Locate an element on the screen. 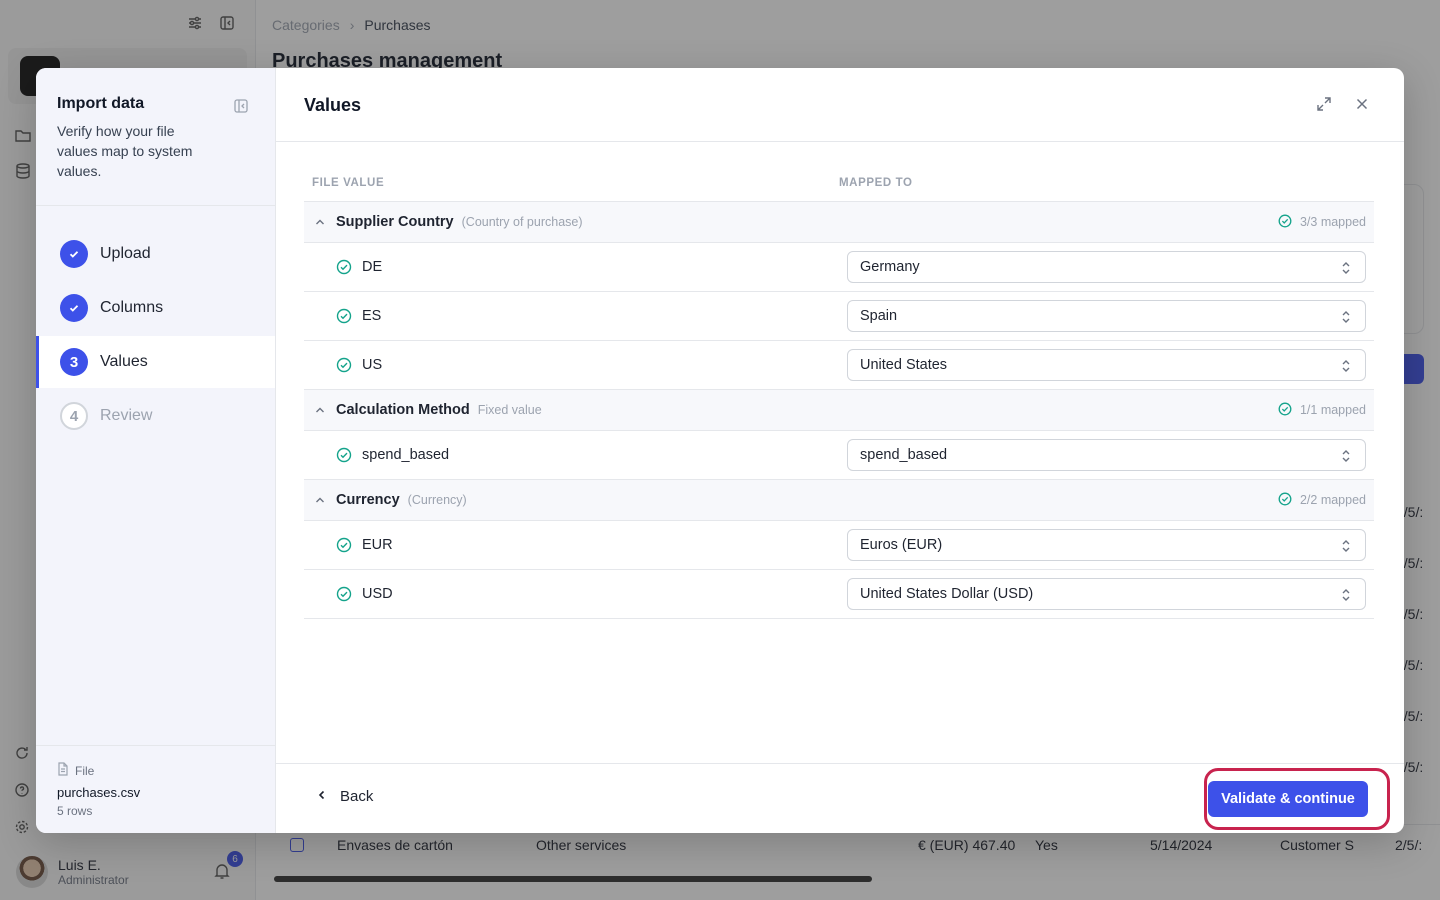  group-hint: Fixed value is located at coordinates (509, 410).